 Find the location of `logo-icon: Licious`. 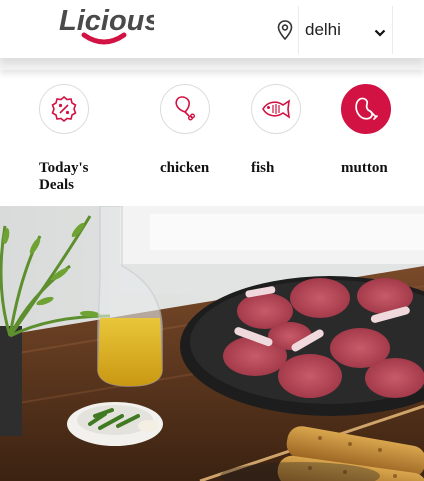

logo-icon: Licious is located at coordinates (106, 25).